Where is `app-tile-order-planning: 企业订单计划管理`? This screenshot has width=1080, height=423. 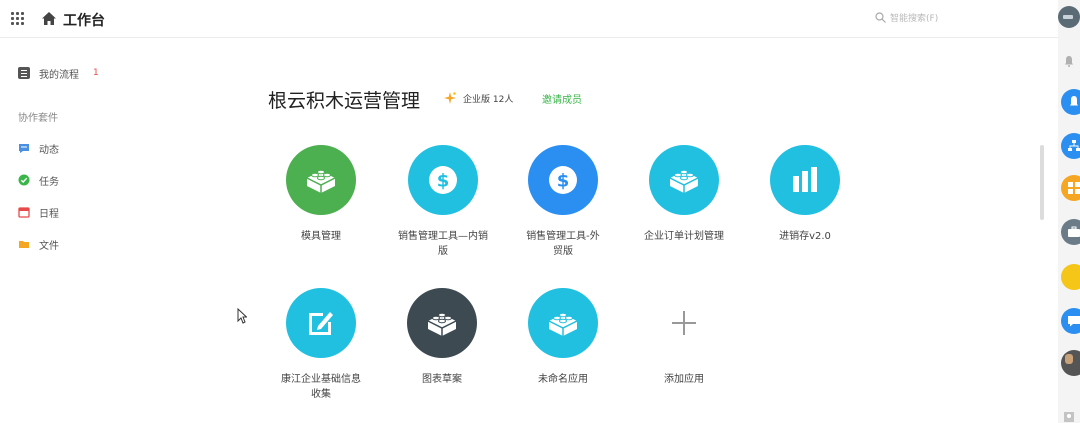
app-tile-order-planning: 企业订单计划管理 is located at coordinates (684, 194).